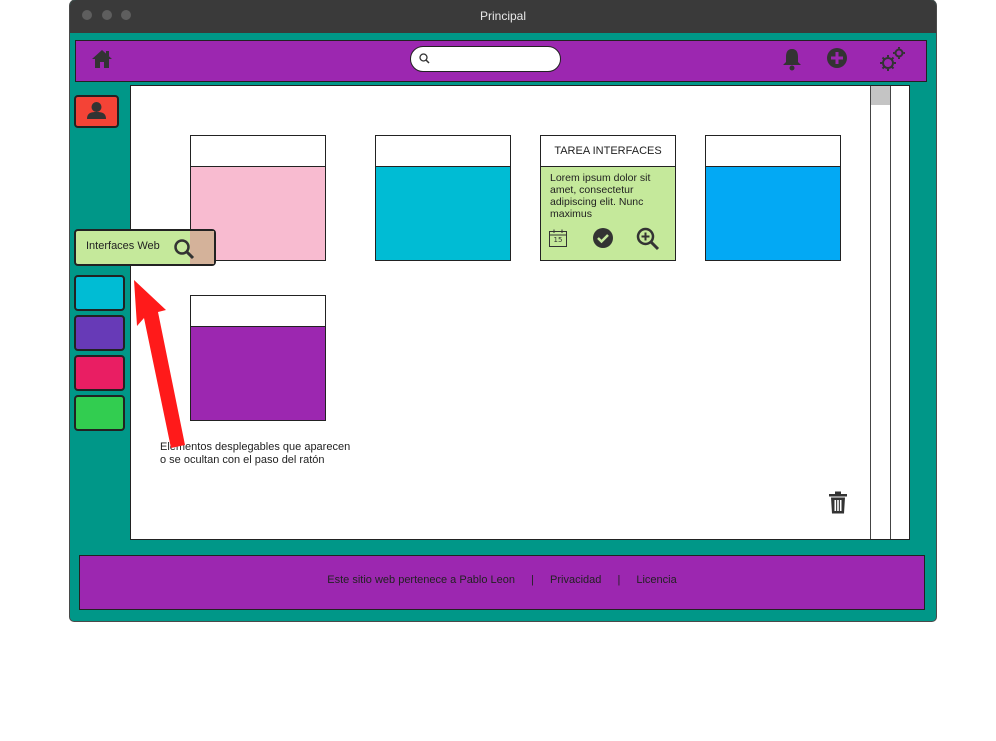 The width and height of the screenshot is (996, 741). Describe the element at coordinates (608, 151) in the screenshot. I see `card-title: TAREA INTERFACES` at that location.